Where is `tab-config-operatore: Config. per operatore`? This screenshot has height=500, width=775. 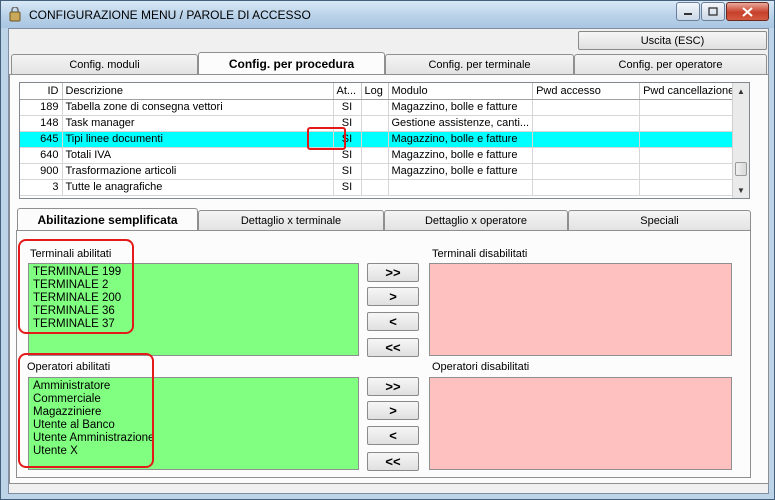
tab-config-operatore: Config. per operatore is located at coordinates (670, 64).